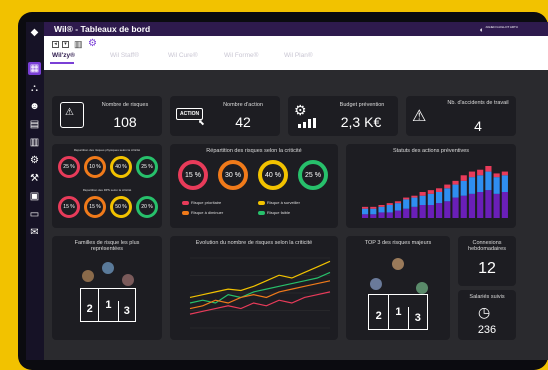  What do you see at coordinates (63, 55) in the screenshot?
I see `tab-wilzy: Wil'zy®` at bounding box center [63, 55].